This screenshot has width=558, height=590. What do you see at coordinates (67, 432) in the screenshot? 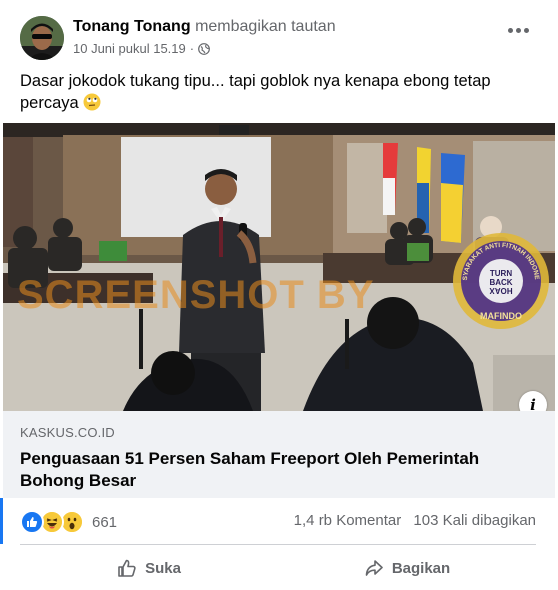
I see `link-domain: KASKUS.CO.ID` at bounding box center [67, 432].